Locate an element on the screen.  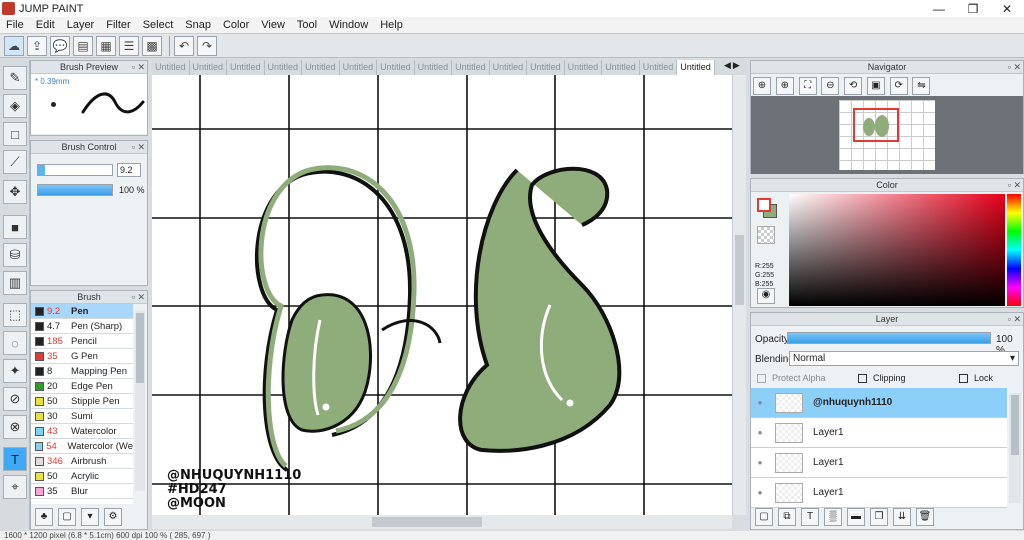
color-saturation-field is located at coordinates (897, 250).